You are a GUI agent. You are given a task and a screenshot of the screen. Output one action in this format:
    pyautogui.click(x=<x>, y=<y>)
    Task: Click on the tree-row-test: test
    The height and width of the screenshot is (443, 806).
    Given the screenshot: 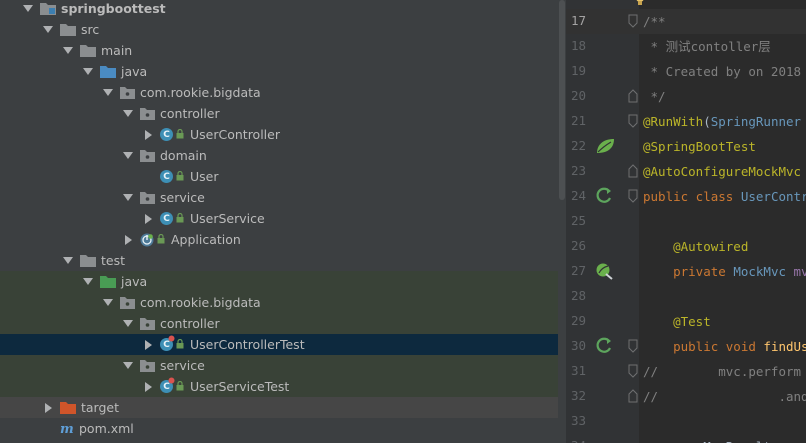 What is the action you would take?
    pyautogui.click(x=279, y=260)
    